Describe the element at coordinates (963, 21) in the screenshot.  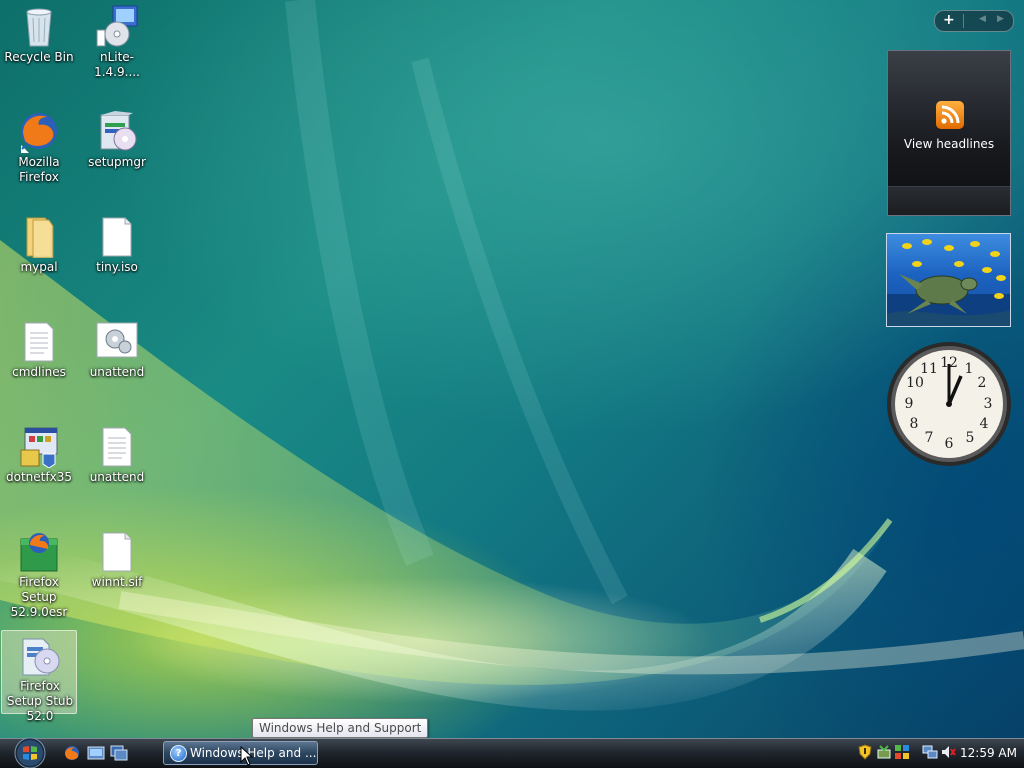
I see `sidebar-separator` at that location.